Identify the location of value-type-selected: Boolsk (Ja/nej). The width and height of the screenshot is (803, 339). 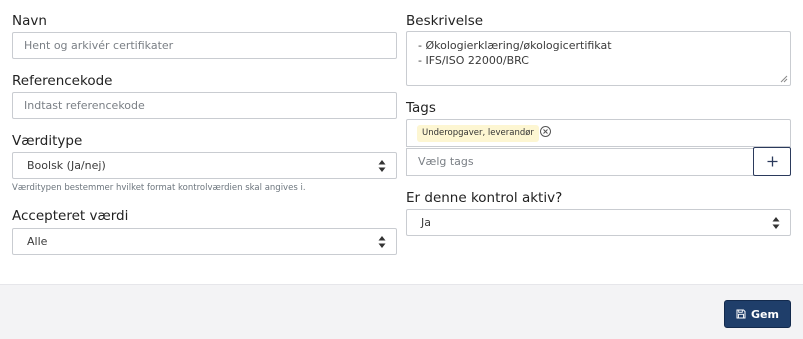
(66, 165).